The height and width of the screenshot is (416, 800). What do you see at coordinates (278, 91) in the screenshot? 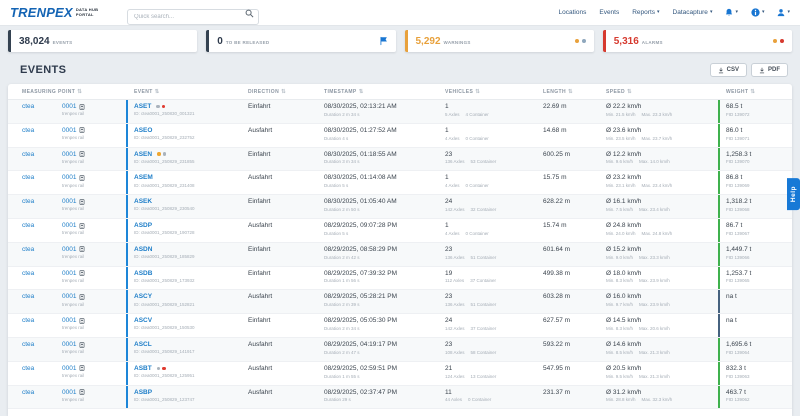
I see `column-header-direction: DIRECTION ⇅` at bounding box center [278, 91].